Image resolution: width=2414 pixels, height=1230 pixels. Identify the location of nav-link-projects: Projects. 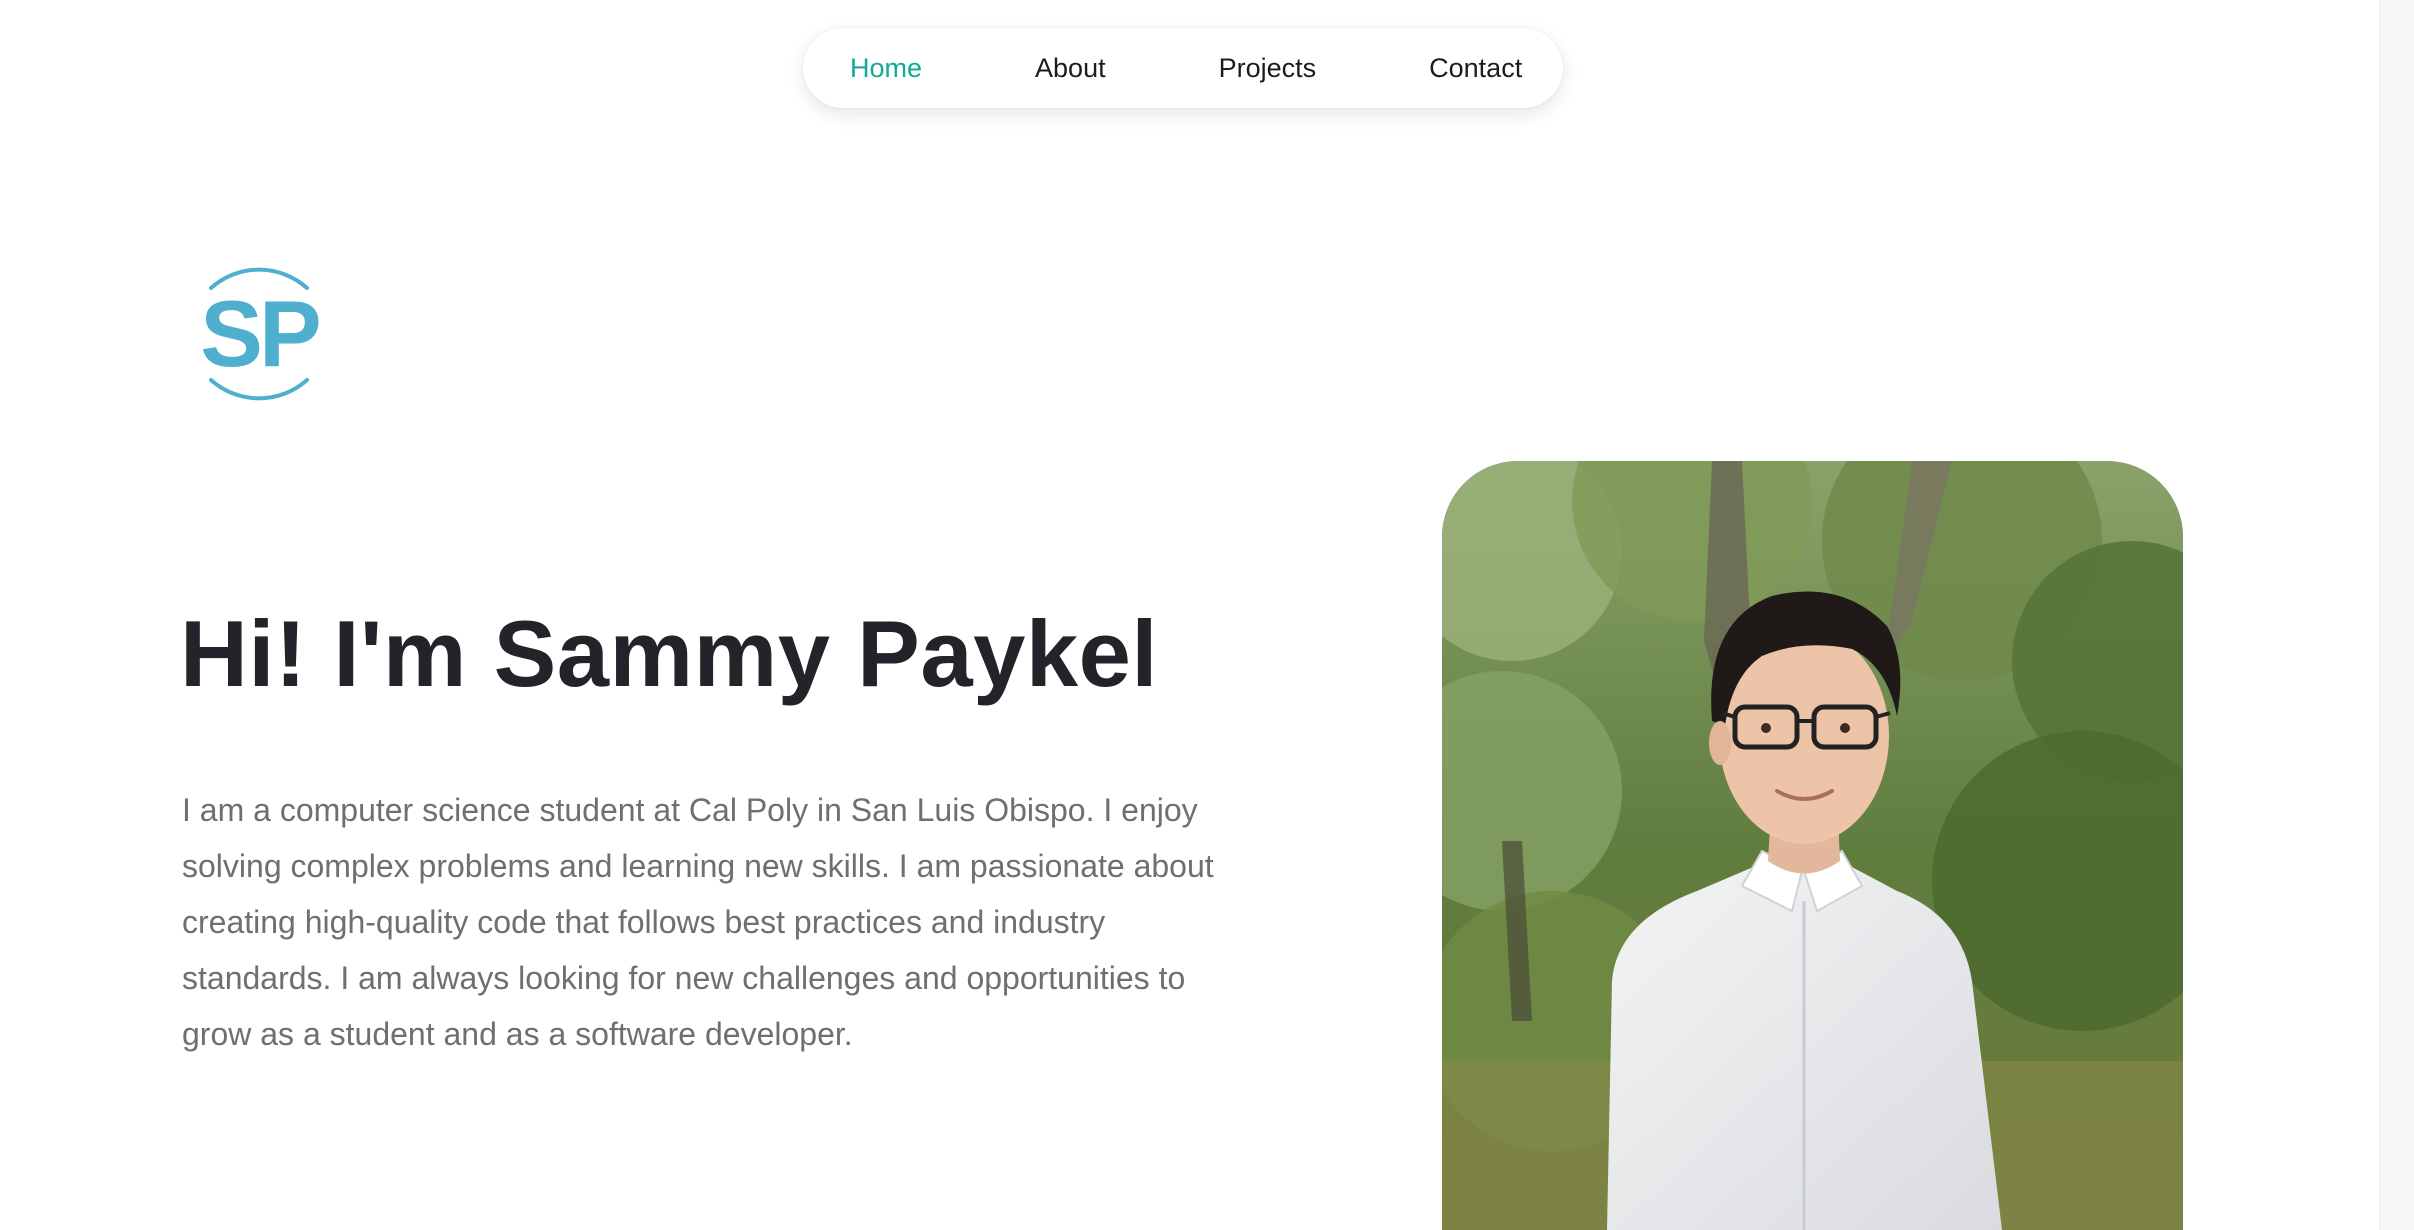
(1268, 68).